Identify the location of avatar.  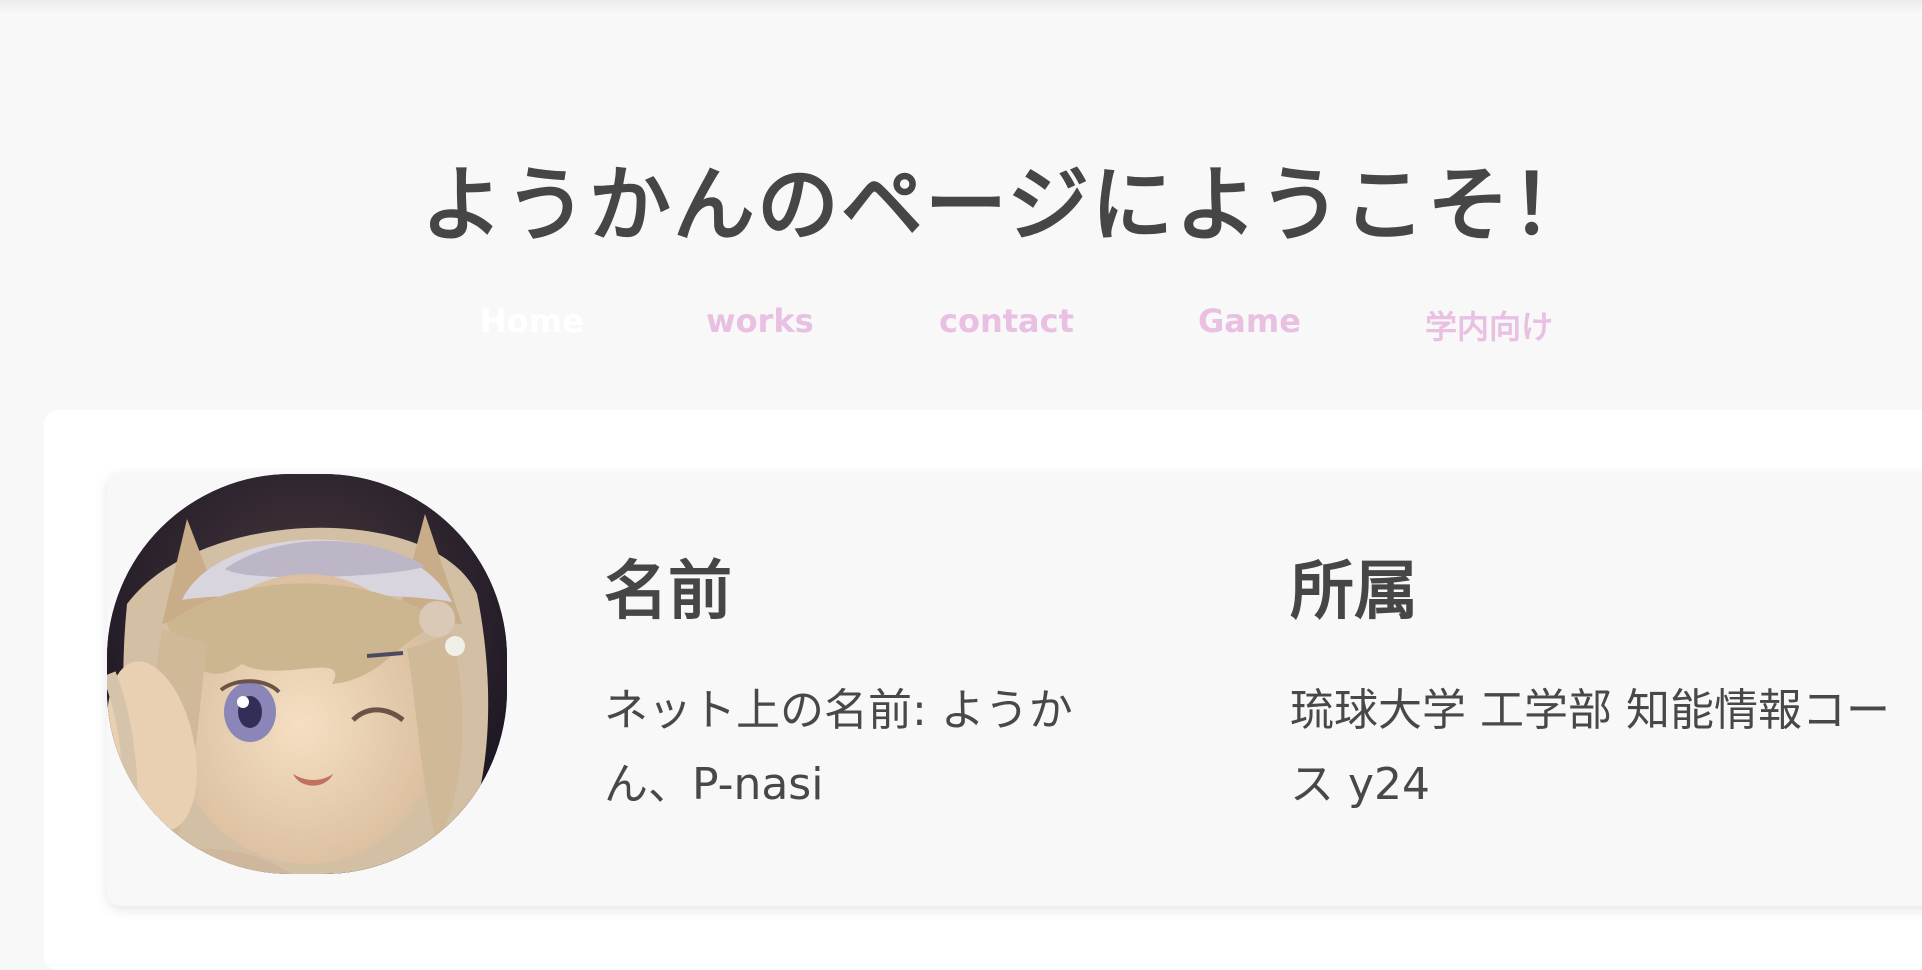
(307, 674).